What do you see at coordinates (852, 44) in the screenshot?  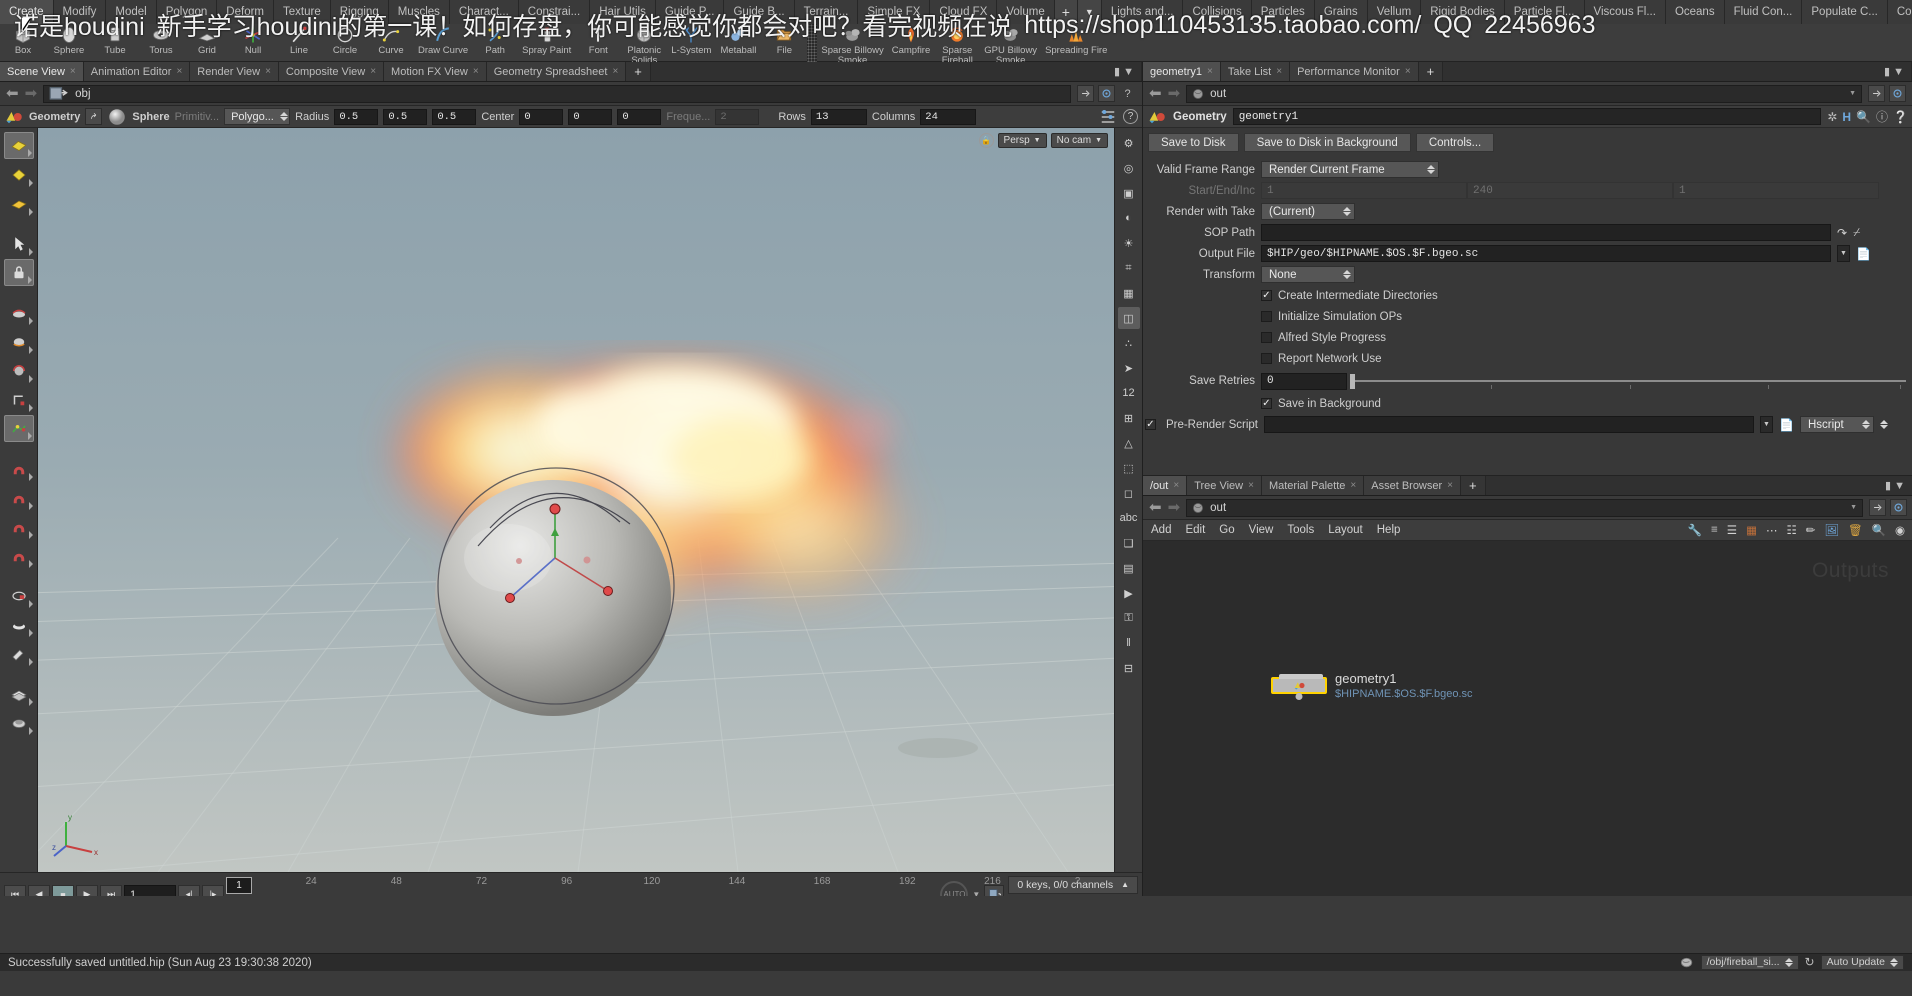 I see `shelf-tool-sparse-billowy-smoke: Sparse Billowy Smoke` at bounding box center [852, 44].